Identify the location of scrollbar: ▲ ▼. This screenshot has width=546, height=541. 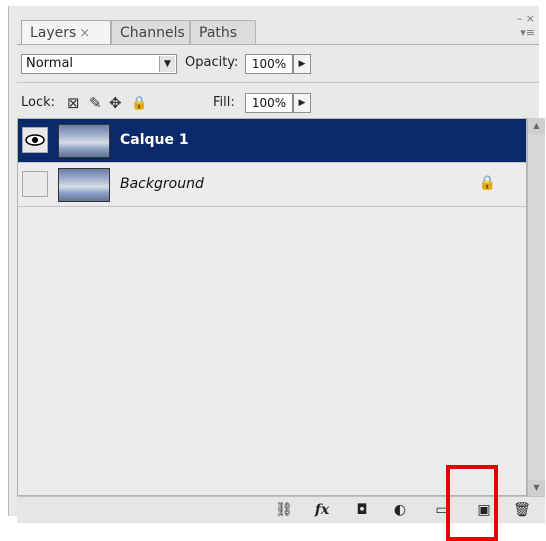
(536, 307).